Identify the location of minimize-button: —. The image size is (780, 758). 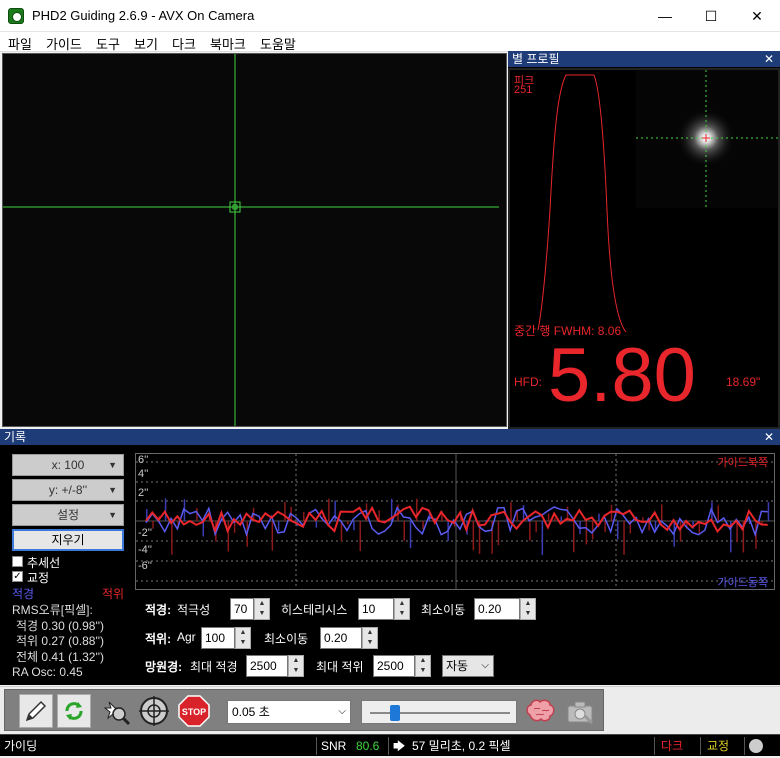
(665, 16).